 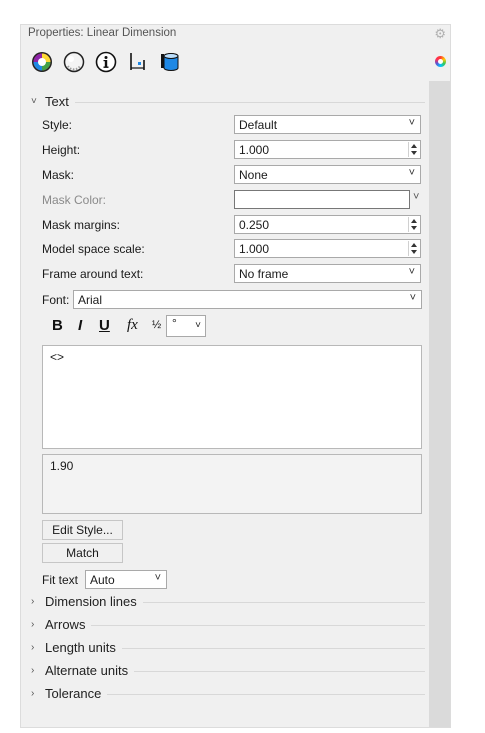 I want to click on font-label: Font:, so click(x=56, y=300).